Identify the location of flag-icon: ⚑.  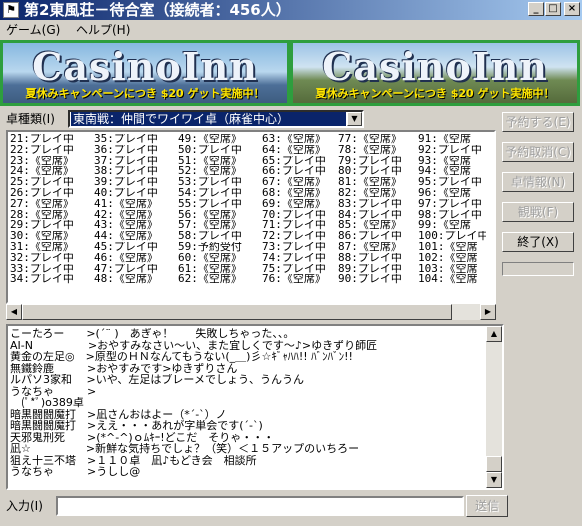
(11, 10).